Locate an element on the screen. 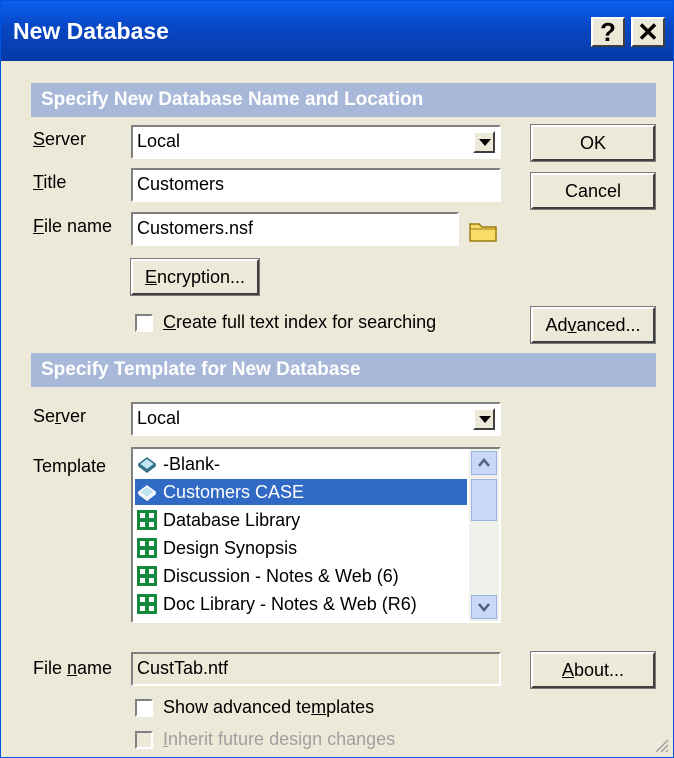  list-item: -Blank- is located at coordinates (301, 464).